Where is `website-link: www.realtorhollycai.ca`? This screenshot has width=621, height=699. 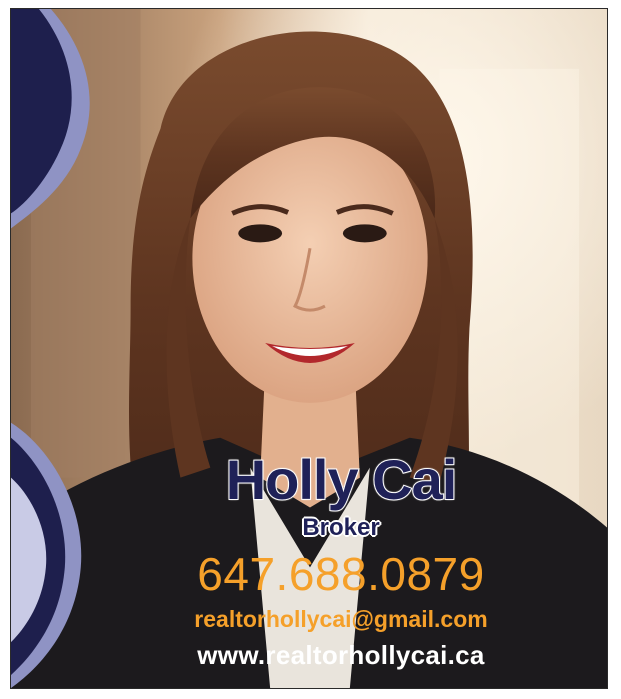 website-link: www.realtorhollycai.ca is located at coordinates (341, 655).